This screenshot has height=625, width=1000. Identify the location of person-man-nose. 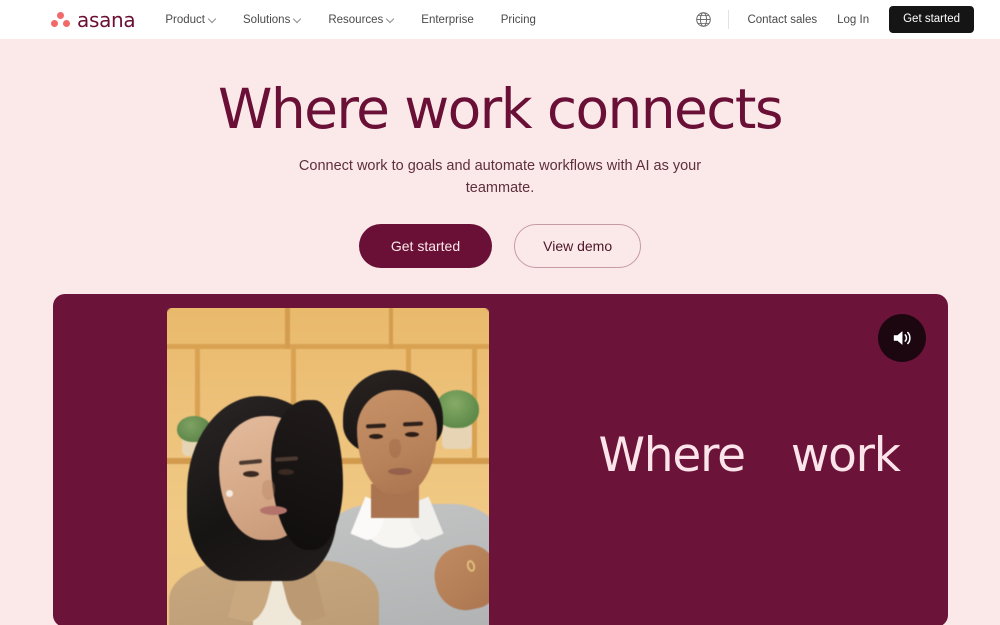
(394, 448).